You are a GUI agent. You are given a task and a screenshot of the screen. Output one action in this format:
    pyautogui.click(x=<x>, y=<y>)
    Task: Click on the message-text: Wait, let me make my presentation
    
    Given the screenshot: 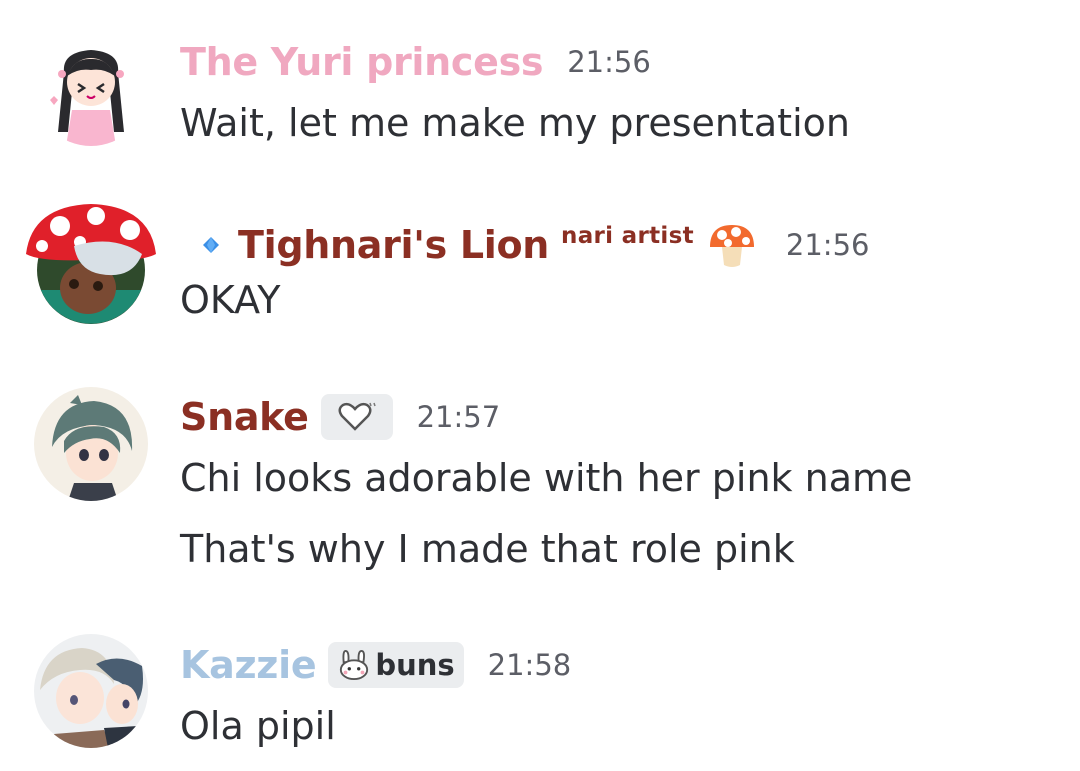 What is the action you would take?
    pyautogui.click(x=515, y=123)
    